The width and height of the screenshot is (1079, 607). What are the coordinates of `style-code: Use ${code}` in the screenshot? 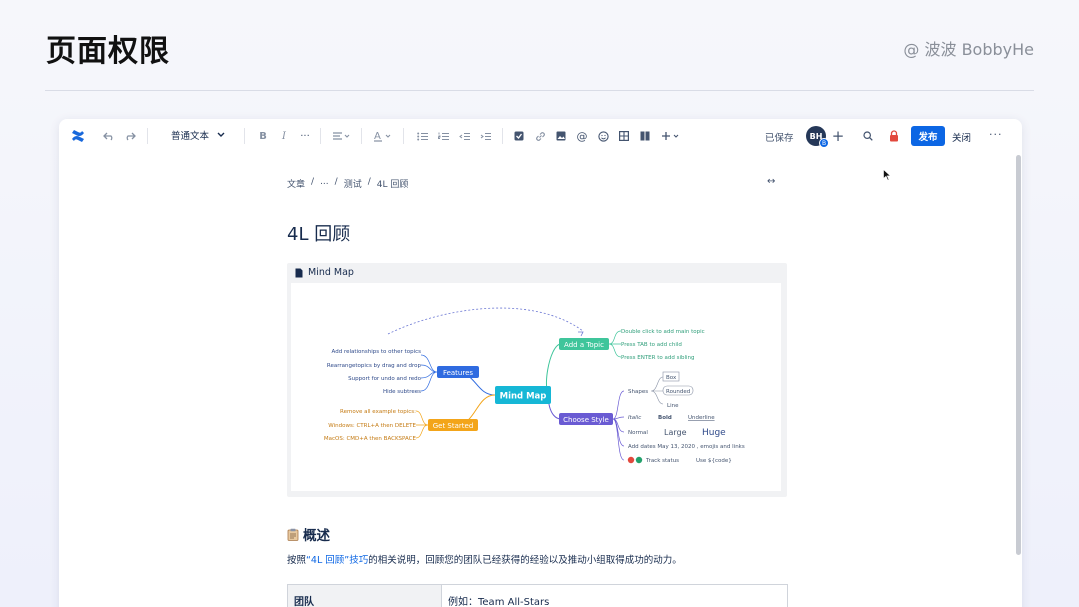 It's located at (714, 461).